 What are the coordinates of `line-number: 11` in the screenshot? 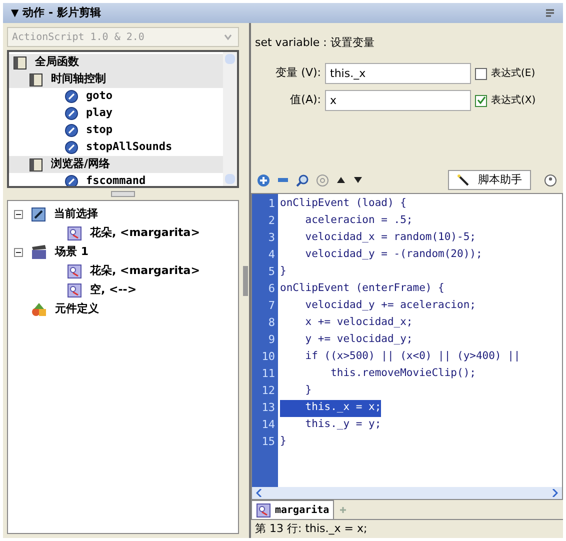 It's located at (268, 374).